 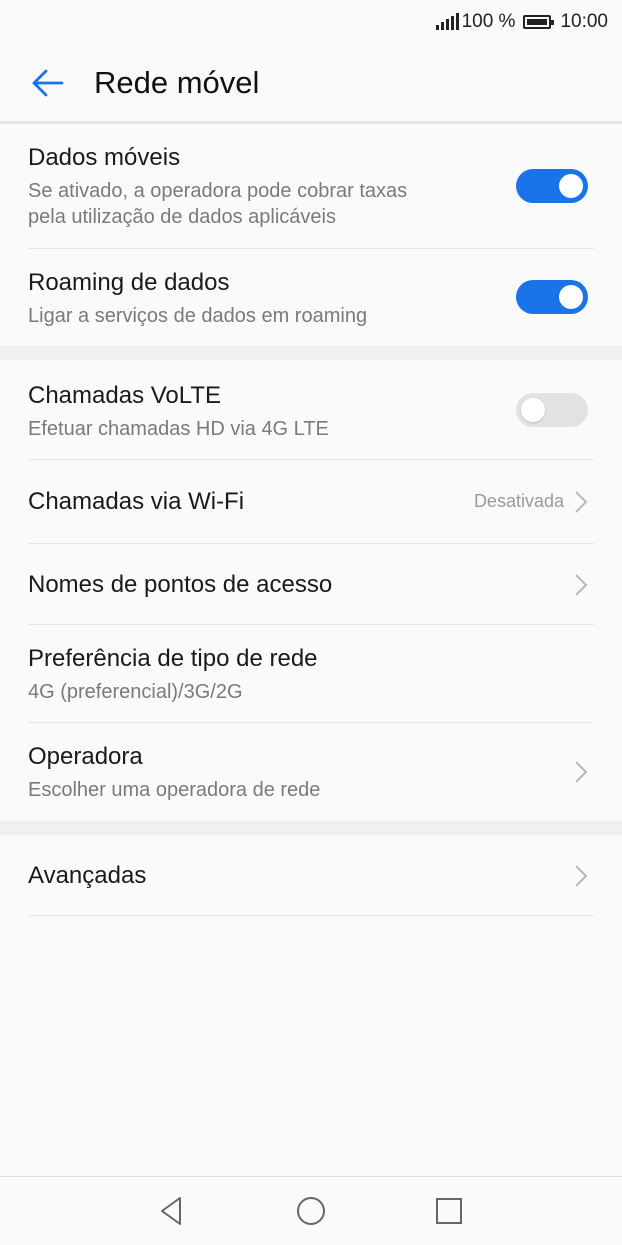 I want to click on setting-subtitle: 4G (preferencial)/3G/2G, so click(x=135, y=692).